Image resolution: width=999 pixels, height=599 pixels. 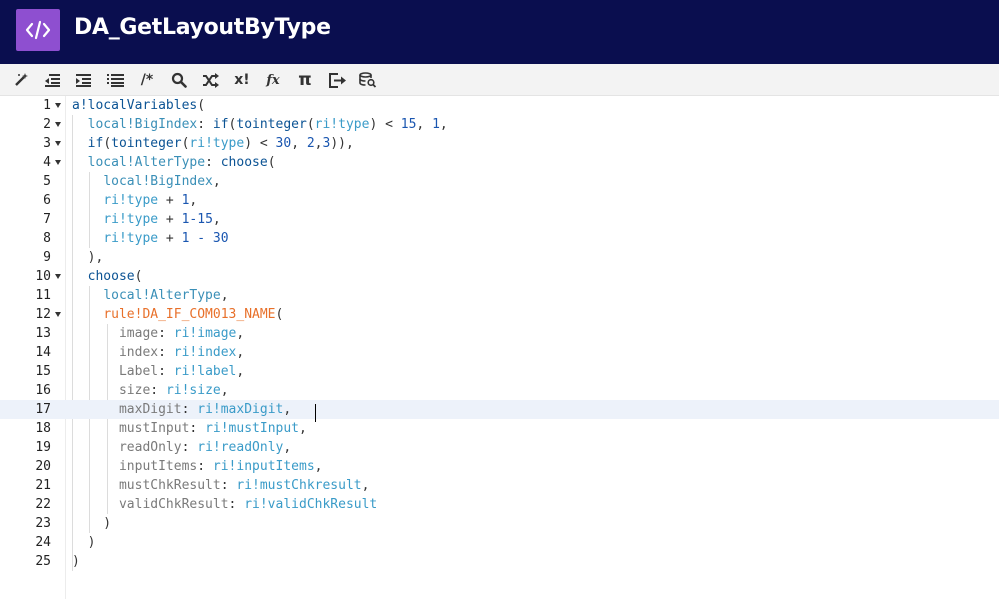 I want to click on search-icon, so click(x=179, y=80).